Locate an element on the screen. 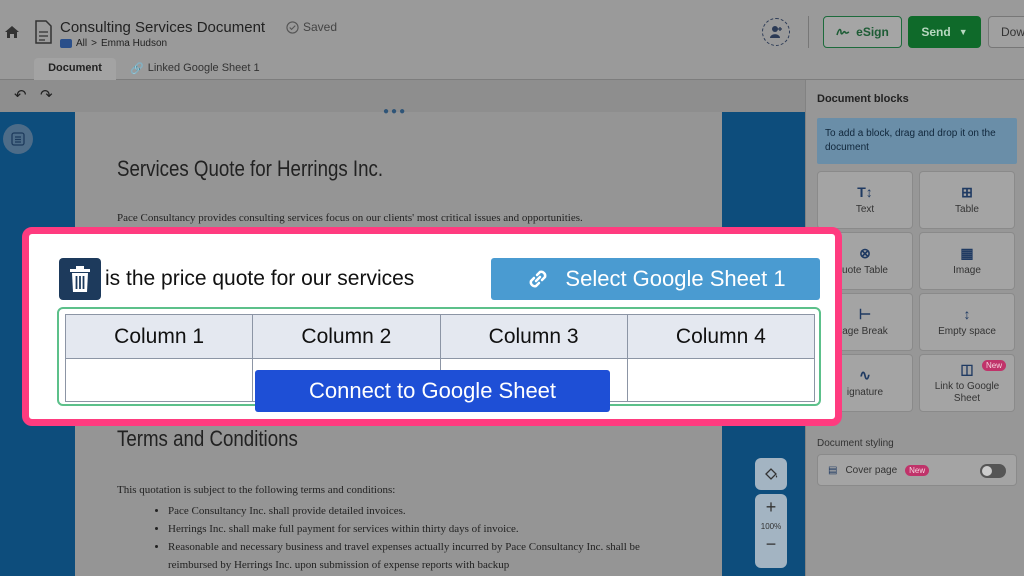  paint-bucket-icon is located at coordinates (771, 474).